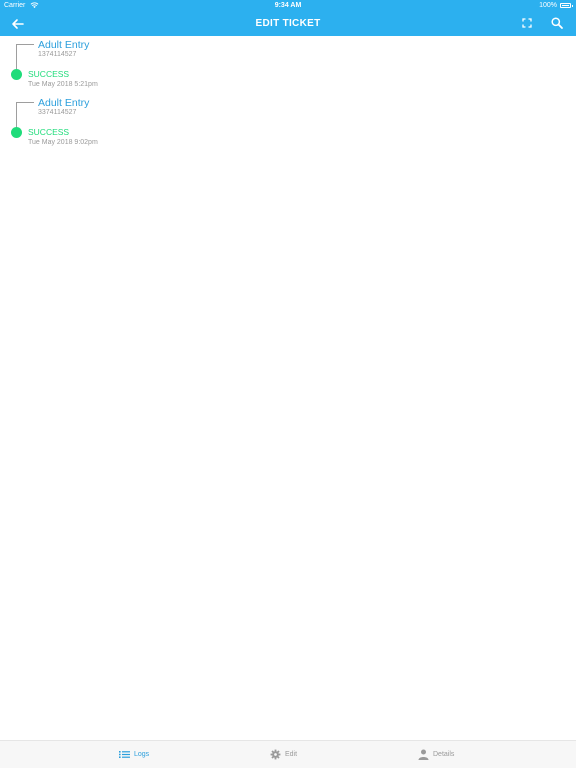 This screenshot has width=576, height=769. What do you see at coordinates (565, 5) in the screenshot?
I see `battery-icon` at bounding box center [565, 5].